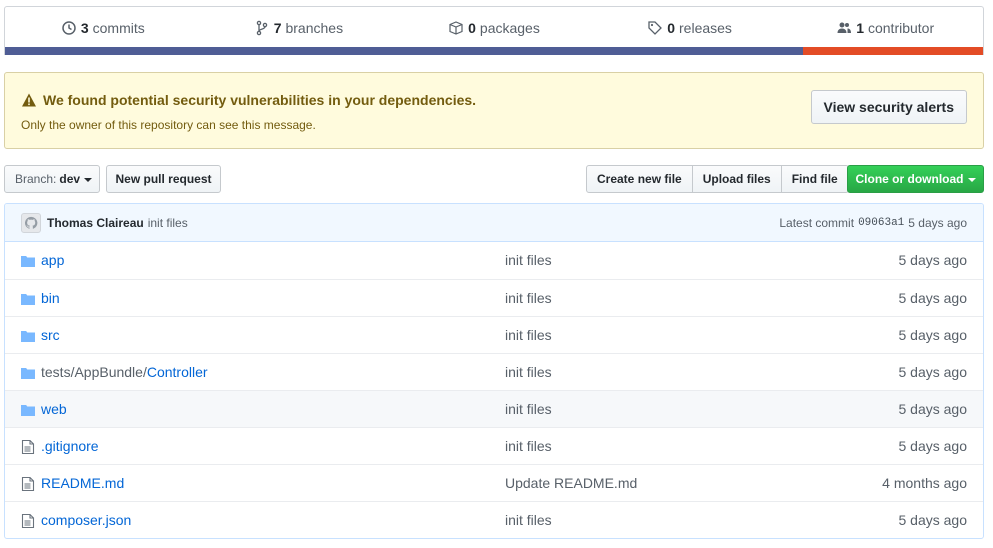  Describe the element at coordinates (494, 482) in the screenshot. I see `table-row: README.md Update README.md 4 months ago` at that location.